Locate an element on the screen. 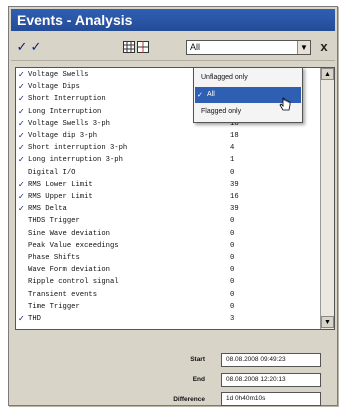  event-name: Wave Form deviation is located at coordinates (69, 270).